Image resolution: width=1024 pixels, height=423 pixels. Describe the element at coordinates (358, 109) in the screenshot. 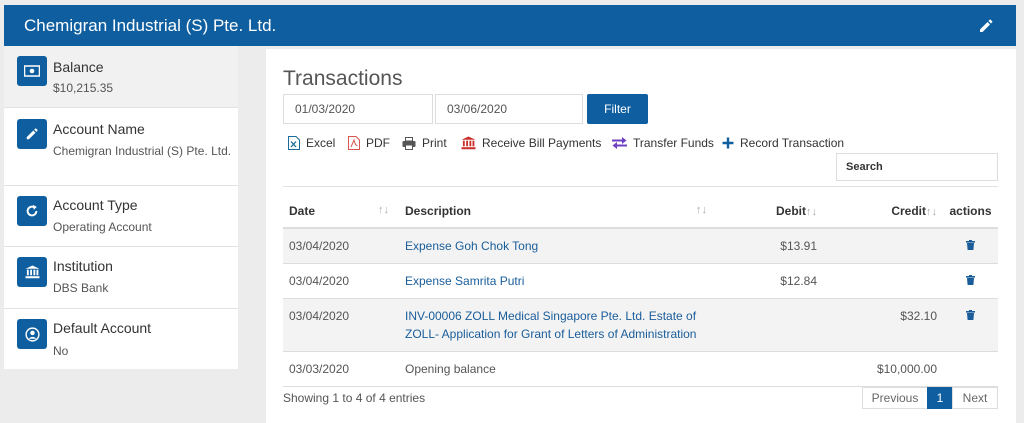

I see `date-from-input: 01/03/2020` at that location.